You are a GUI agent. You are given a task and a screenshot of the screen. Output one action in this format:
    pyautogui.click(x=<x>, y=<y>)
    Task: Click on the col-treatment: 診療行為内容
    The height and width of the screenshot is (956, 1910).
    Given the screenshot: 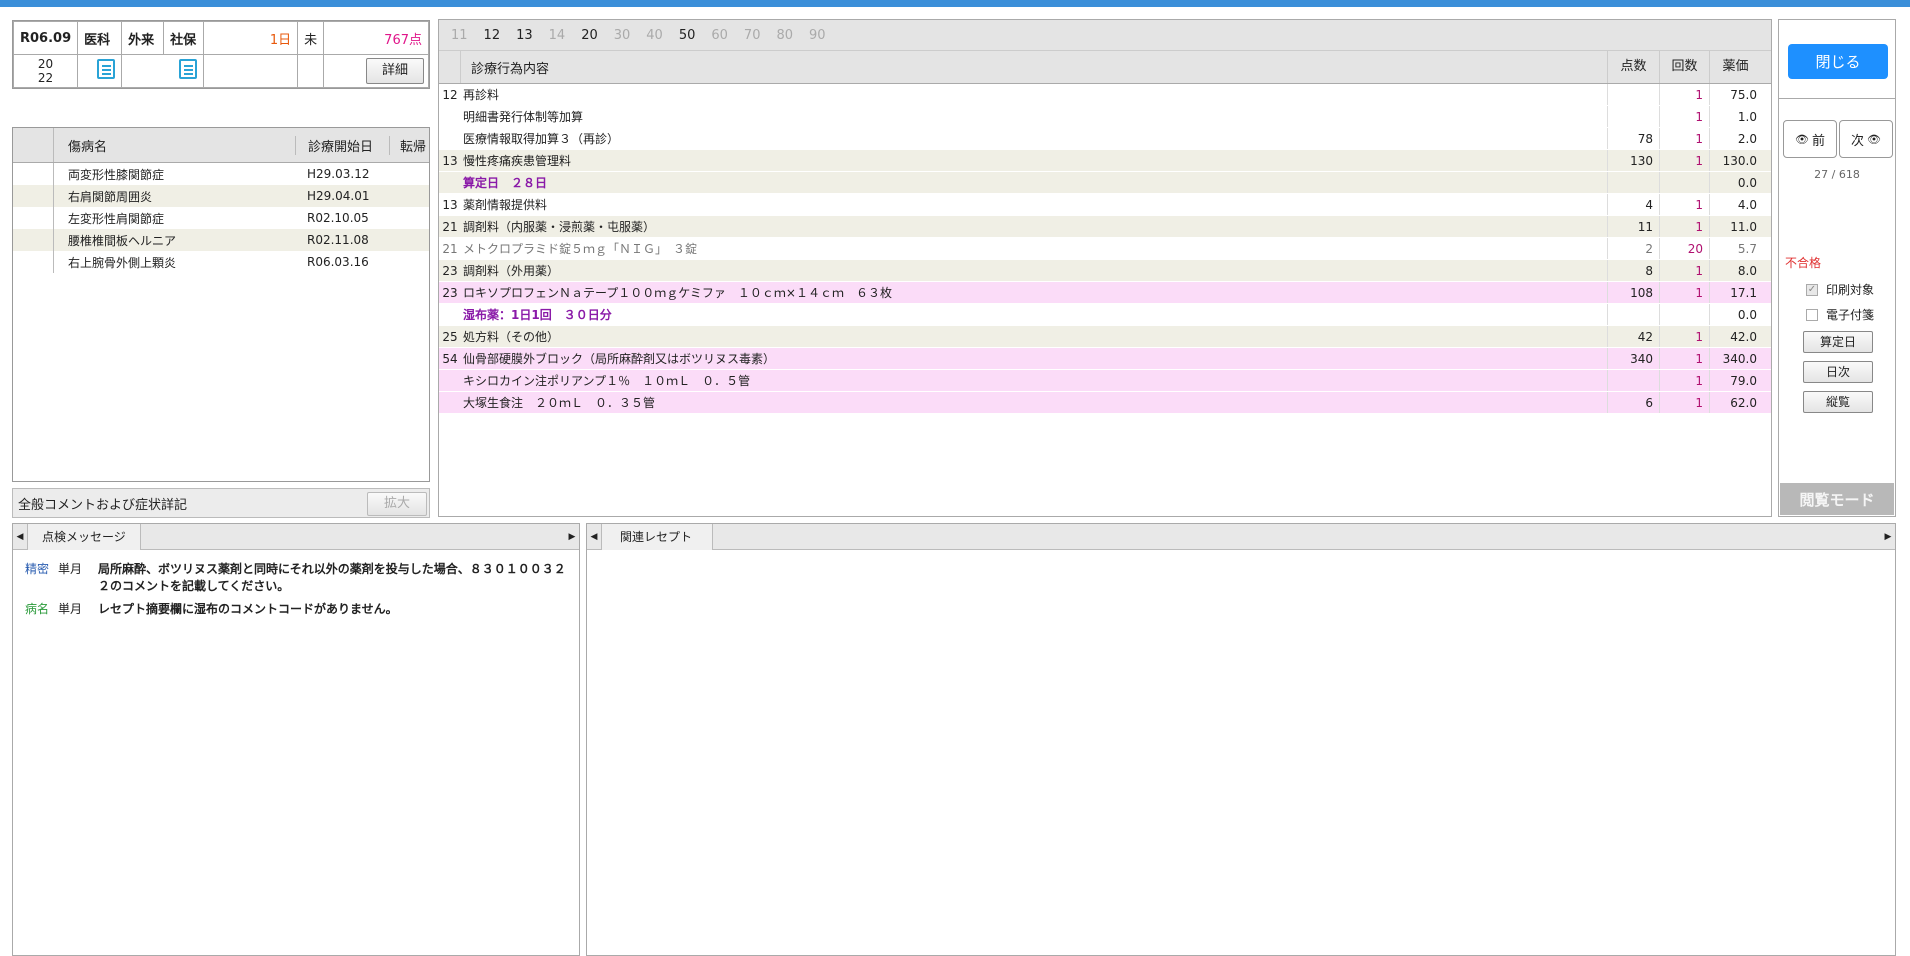 What is the action you would take?
    pyautogui.click(x=1034, y=67)
    